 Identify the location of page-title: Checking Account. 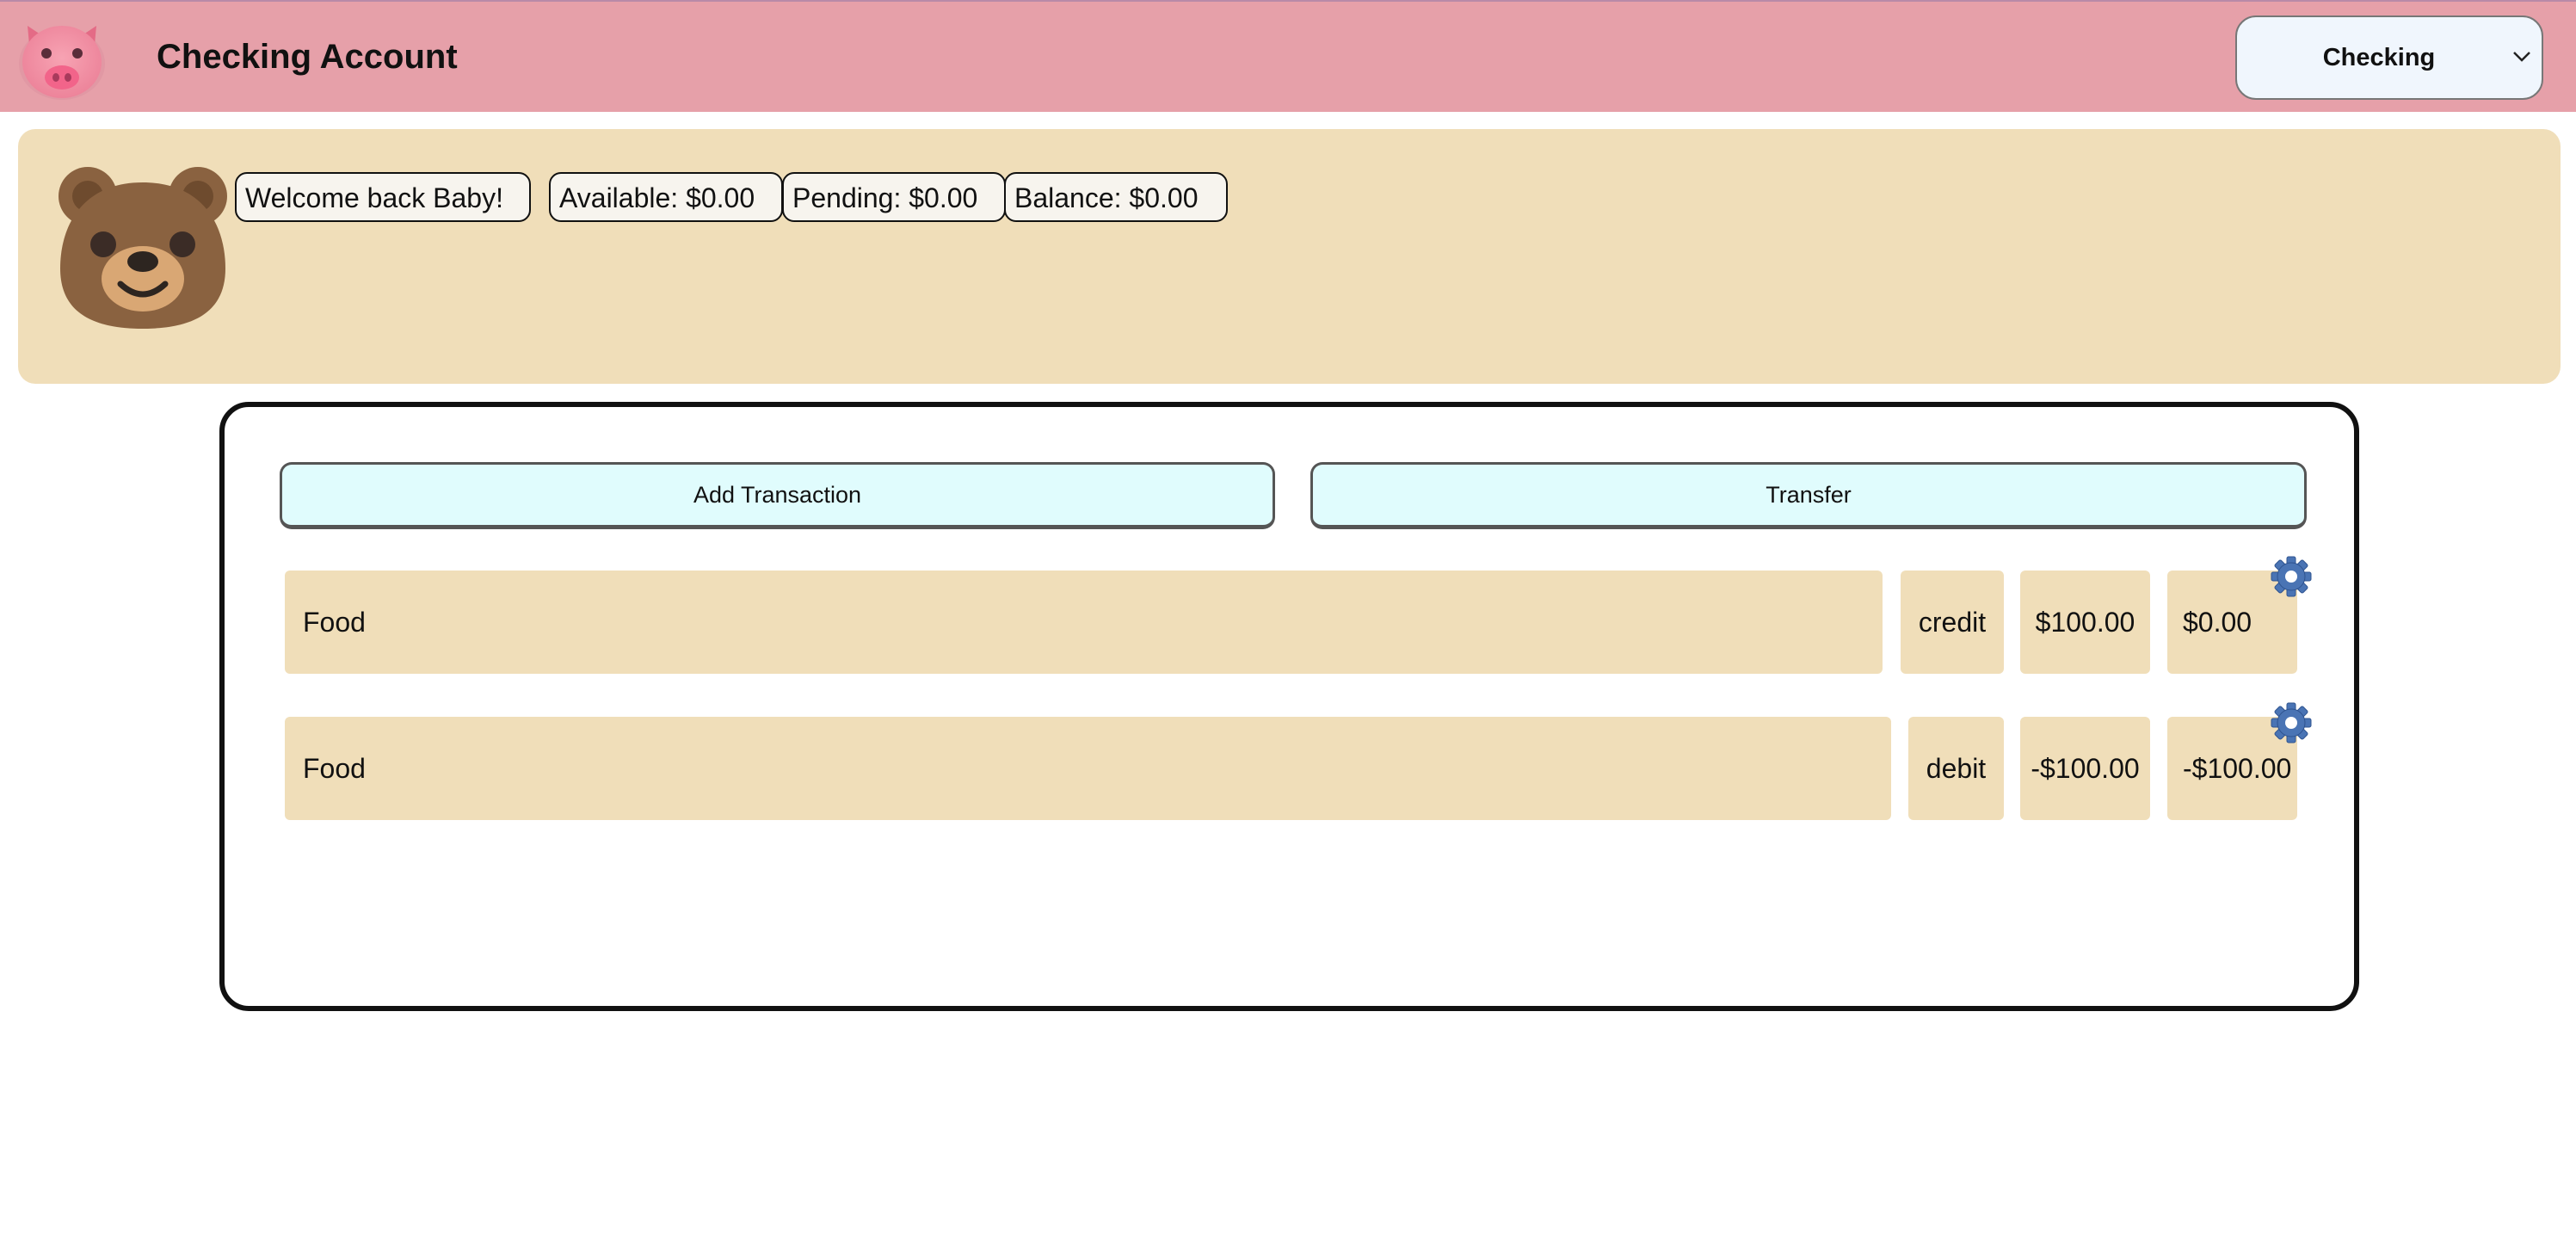
(308, 57).